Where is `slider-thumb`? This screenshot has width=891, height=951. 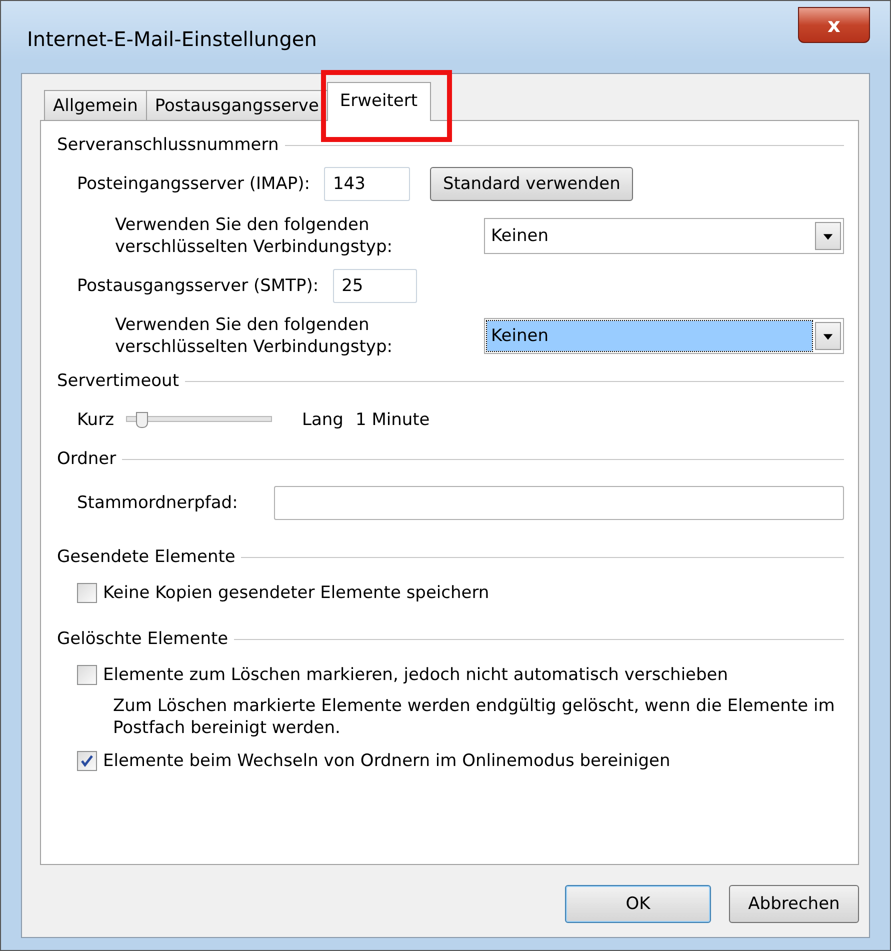
slider-thumb is located at coordinates (142, 420).